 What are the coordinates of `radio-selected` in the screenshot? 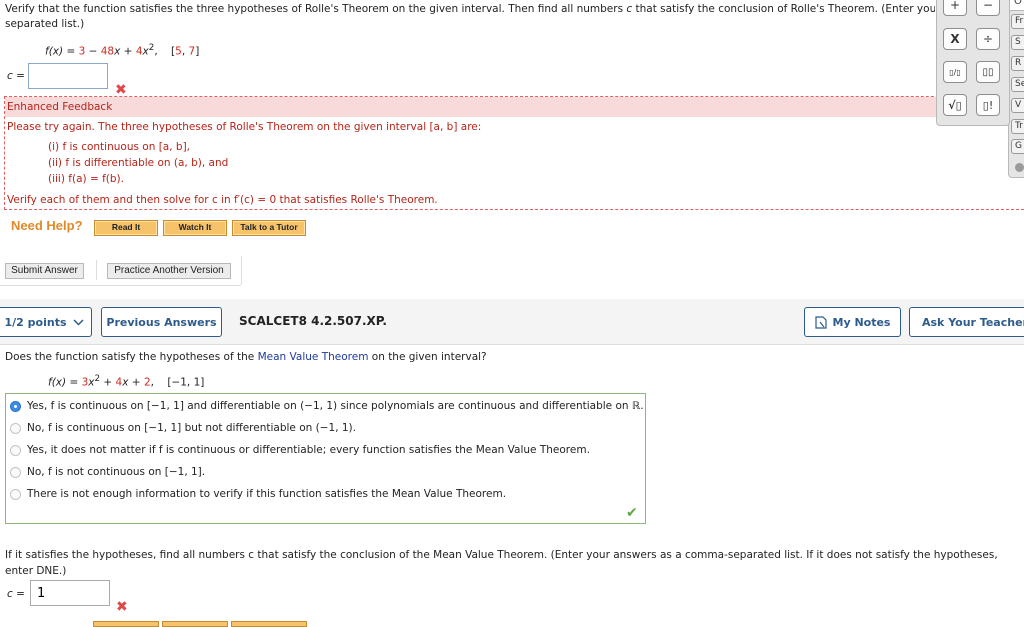 It's located at (15, 406).